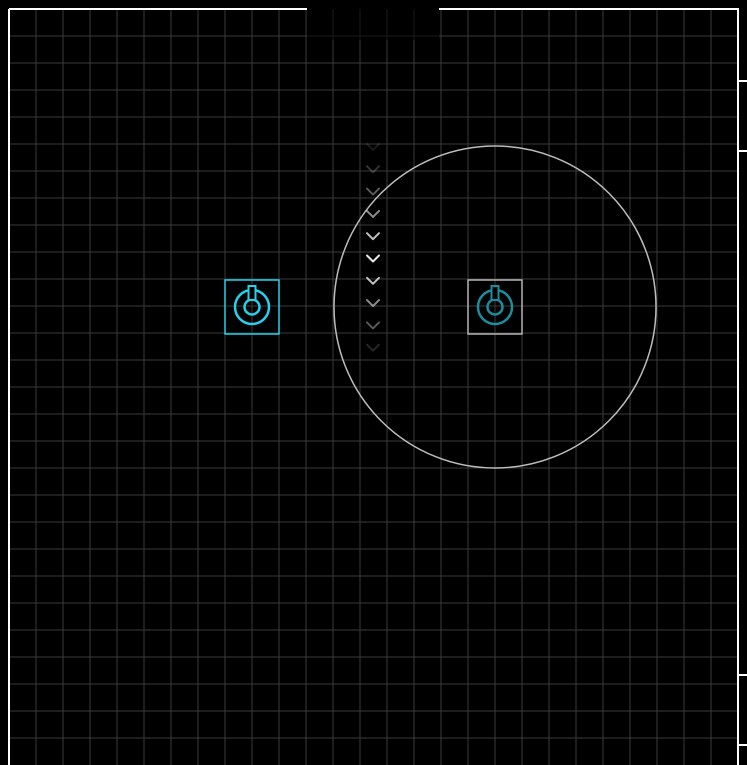 The width and height of the screenshot is (747, 765). What do you see at coordinates (373, 20) in the screenshot?
I see `entry-corridor-shade` at bounding box center [373, 20].